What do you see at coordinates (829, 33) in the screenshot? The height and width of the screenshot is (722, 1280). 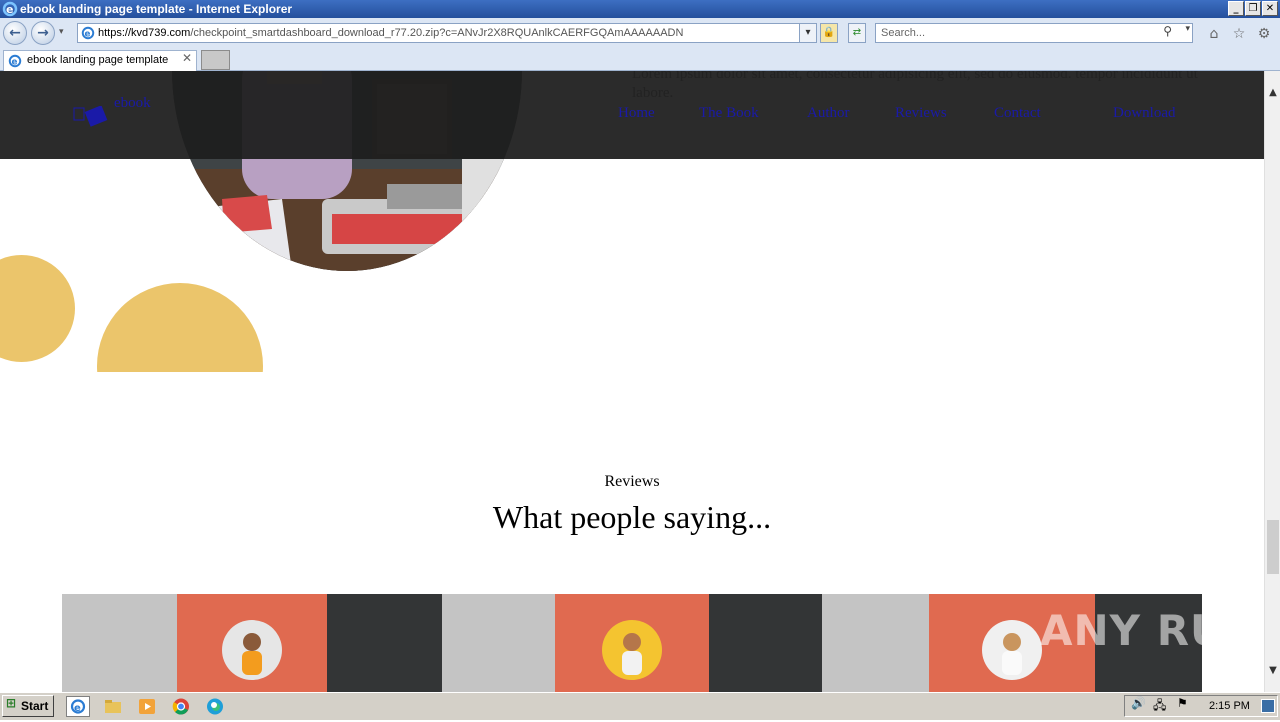 I see `lock-icon: 🔒` at bounding box center [829, 33].